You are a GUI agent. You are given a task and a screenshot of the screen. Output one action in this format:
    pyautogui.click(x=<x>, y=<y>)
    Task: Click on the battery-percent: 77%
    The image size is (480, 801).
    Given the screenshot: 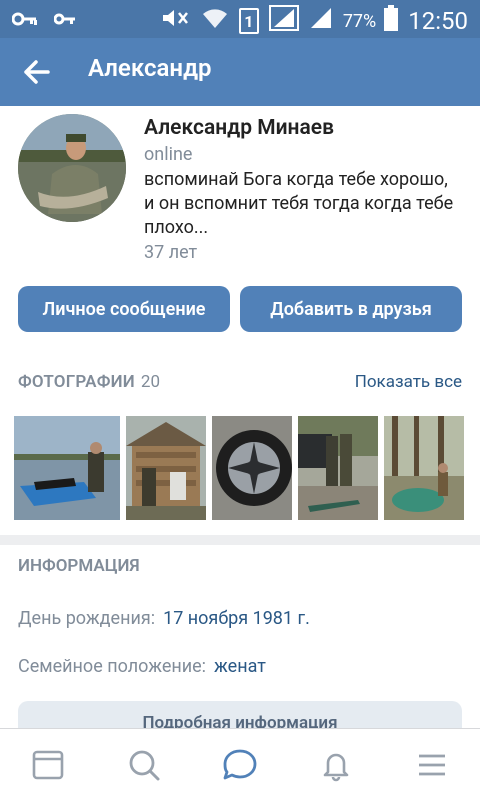 What is the action you would take?
    pyautogui.click(x=359, y=21)
    